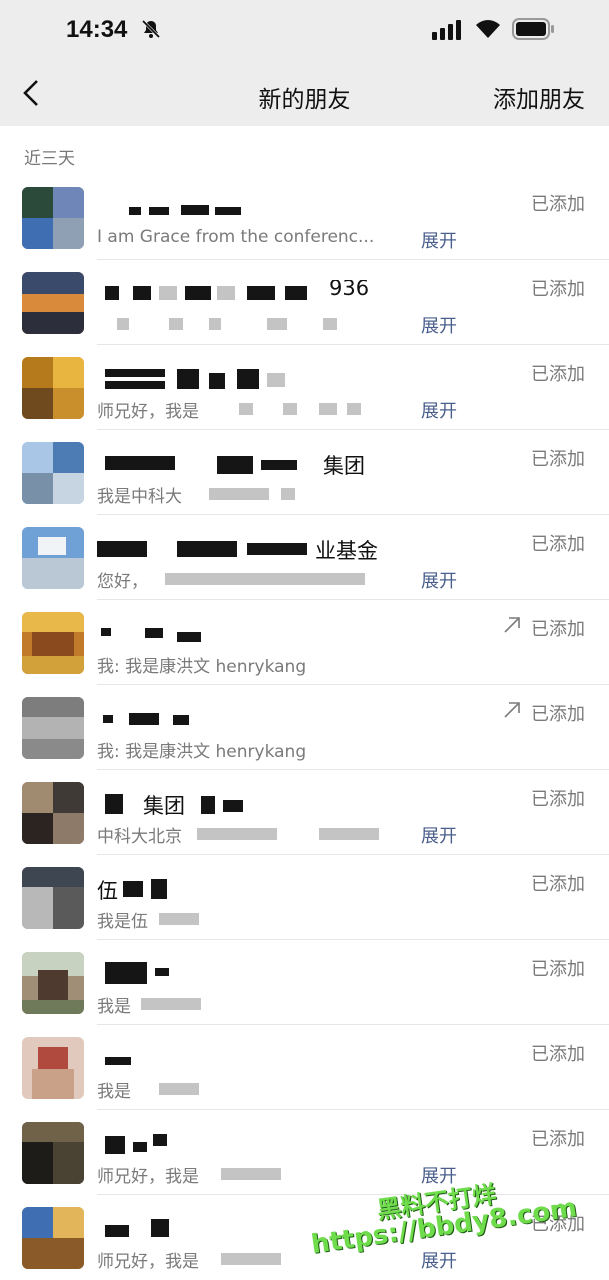 The width and height of the screenshot is (609, 1280). Describe the element at coordinates (304, 93) in the screenshot. I see `navigation-bar: 新的朋友 添加朋友` at that location.